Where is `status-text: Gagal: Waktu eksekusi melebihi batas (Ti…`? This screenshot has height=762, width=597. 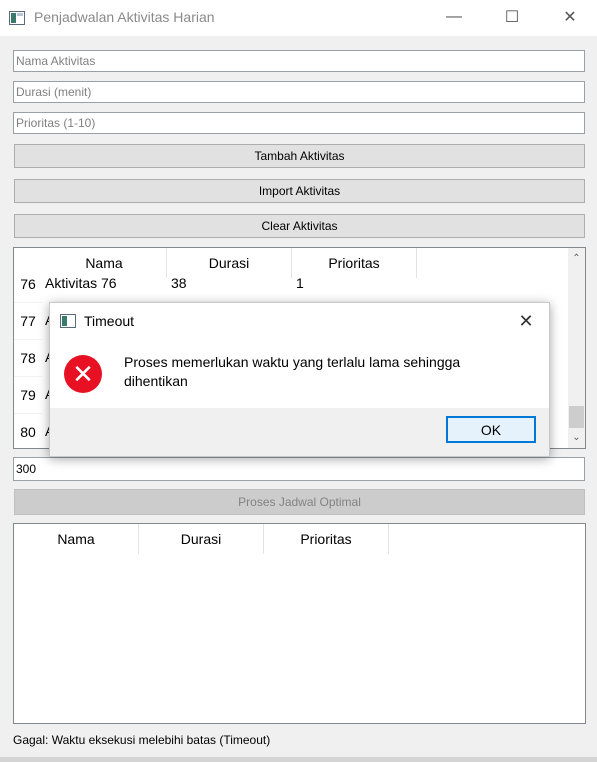 status-text: Gagal: Waktu eksekusi melebihi batas (Ti… is located at coordinates (142, 740).